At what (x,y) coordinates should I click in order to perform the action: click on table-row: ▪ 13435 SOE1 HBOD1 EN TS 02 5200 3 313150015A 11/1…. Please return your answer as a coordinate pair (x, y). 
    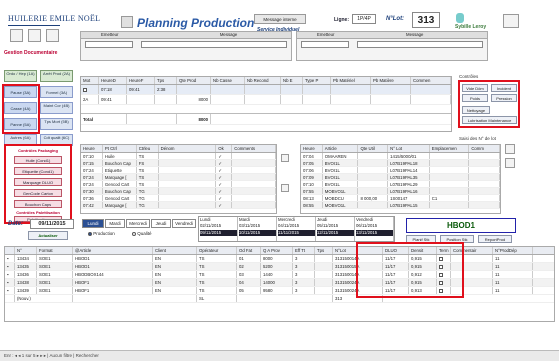
    Looking at the image, I should click on (279, 267).